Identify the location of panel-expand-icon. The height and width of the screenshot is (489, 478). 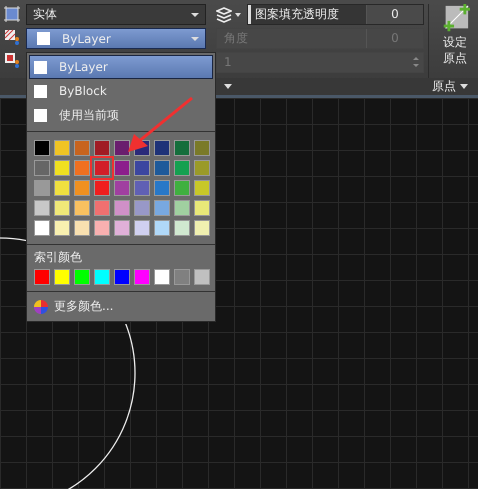
(228, 86).